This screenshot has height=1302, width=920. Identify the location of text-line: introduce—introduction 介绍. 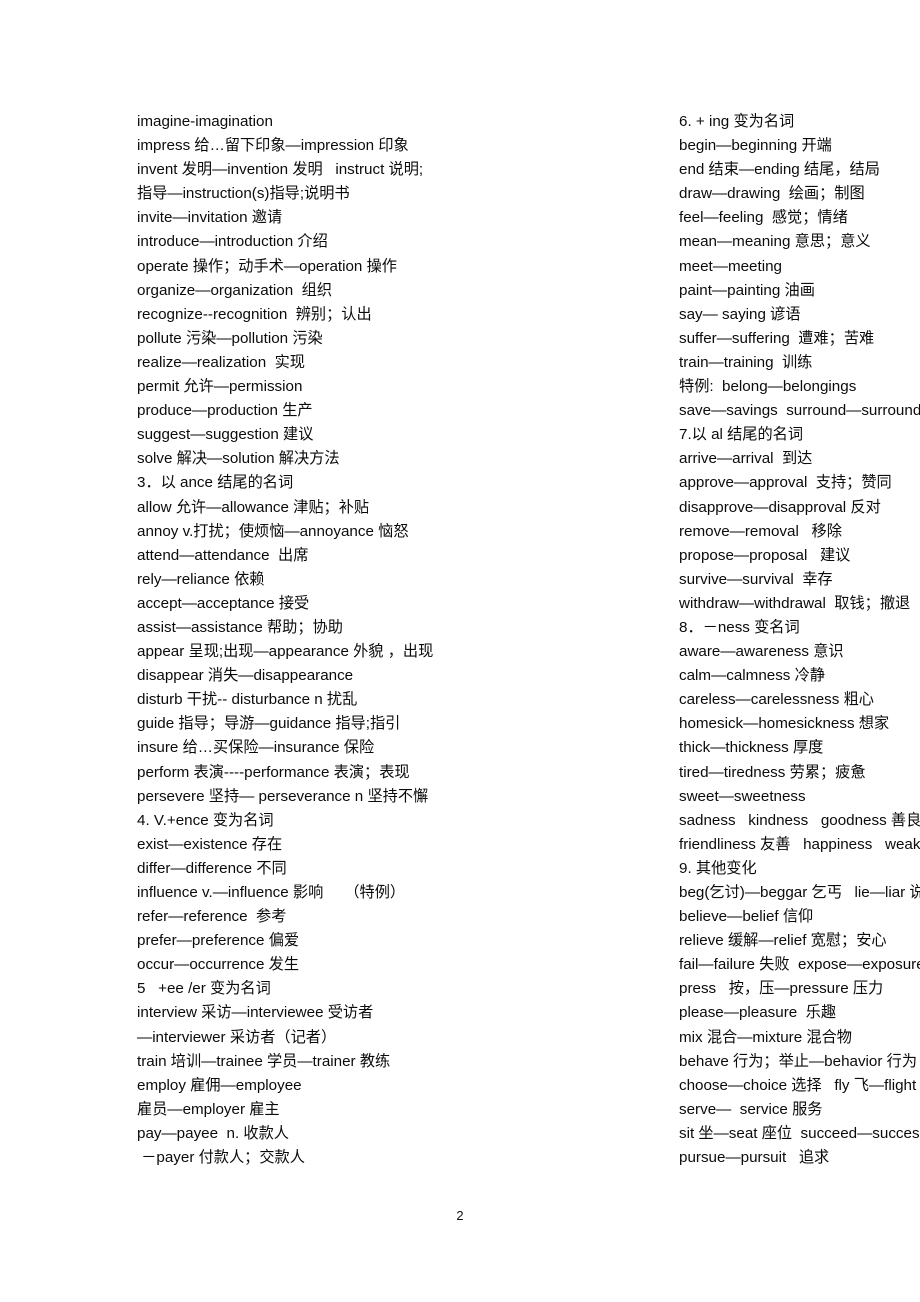
(232, 242).